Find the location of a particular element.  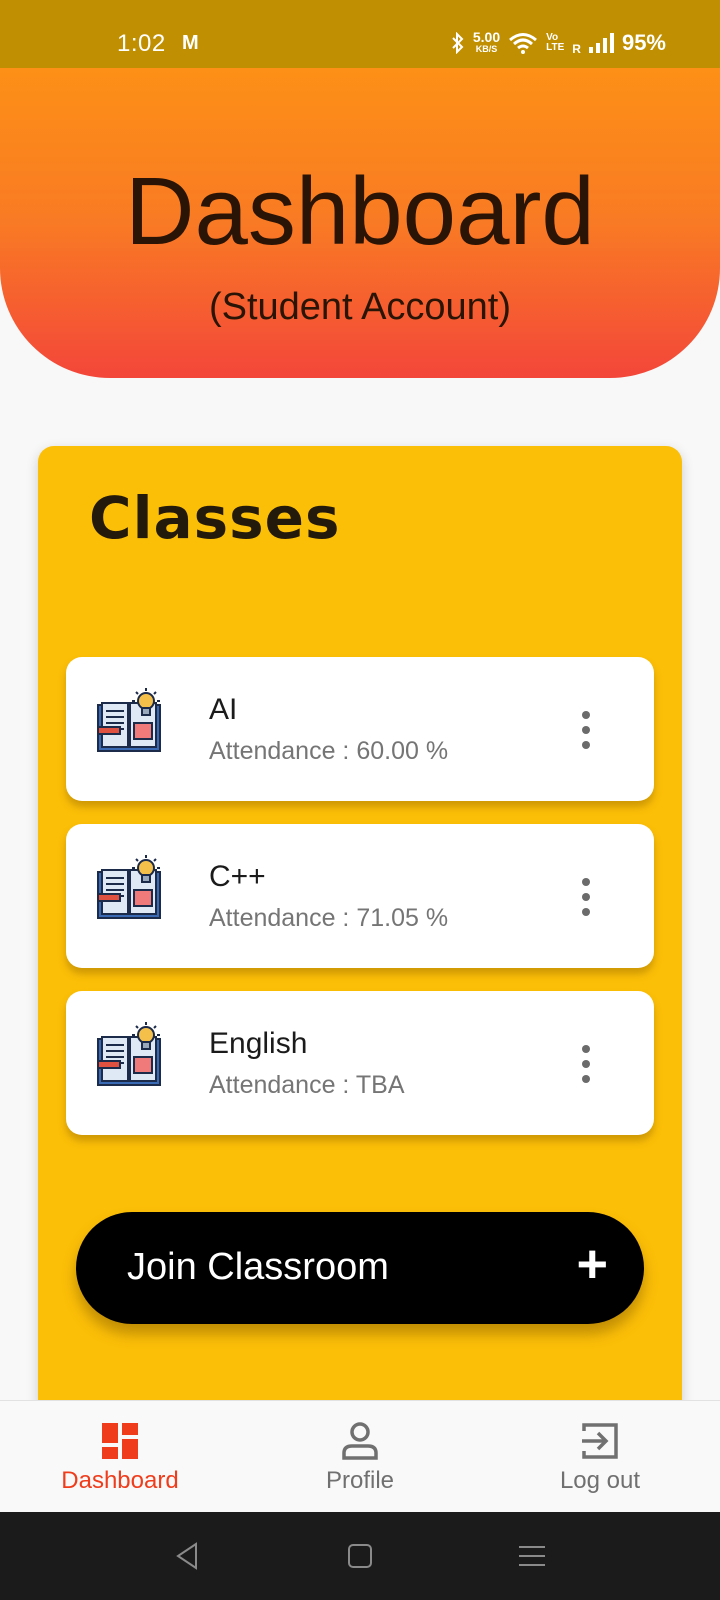

nav-item-profile: Profile is located at coordinates (360, 1457).